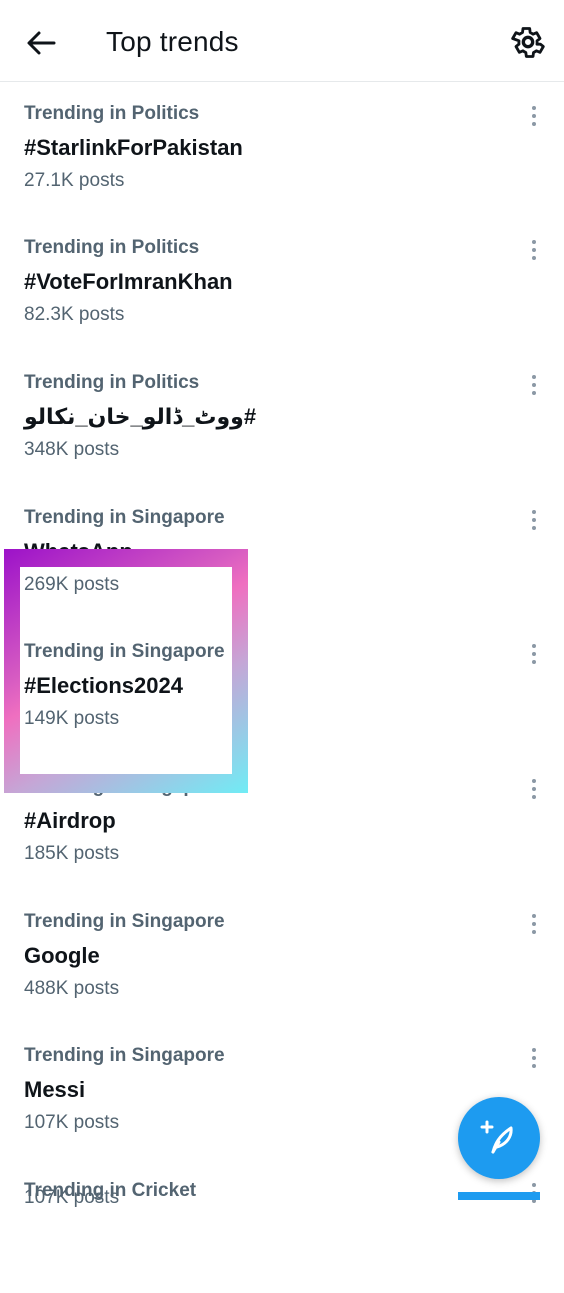  I want to click on trend-name: #ووٹ_ڈالو_خان_نکالو, so click(140, 416).